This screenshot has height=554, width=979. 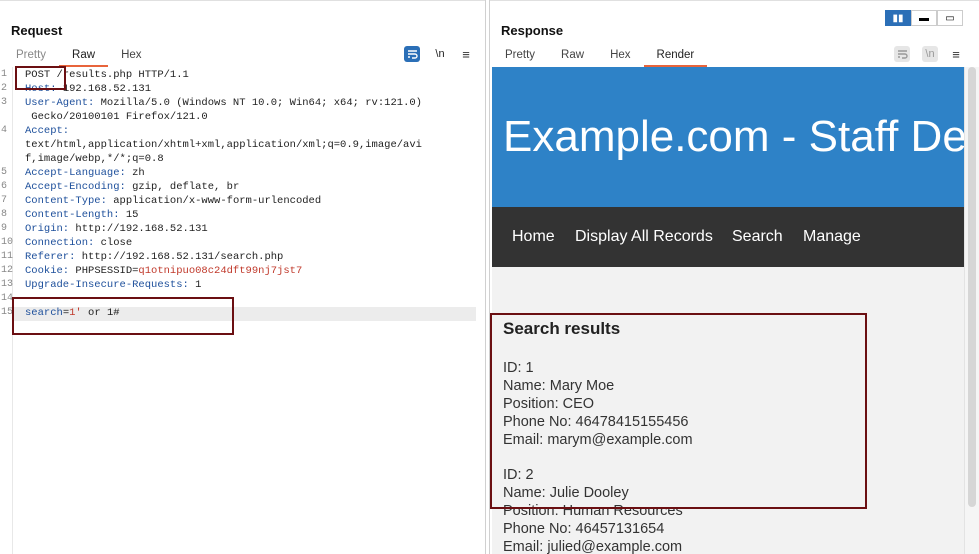 I want to click on highlight-results-box, so click(x=678, y=411).